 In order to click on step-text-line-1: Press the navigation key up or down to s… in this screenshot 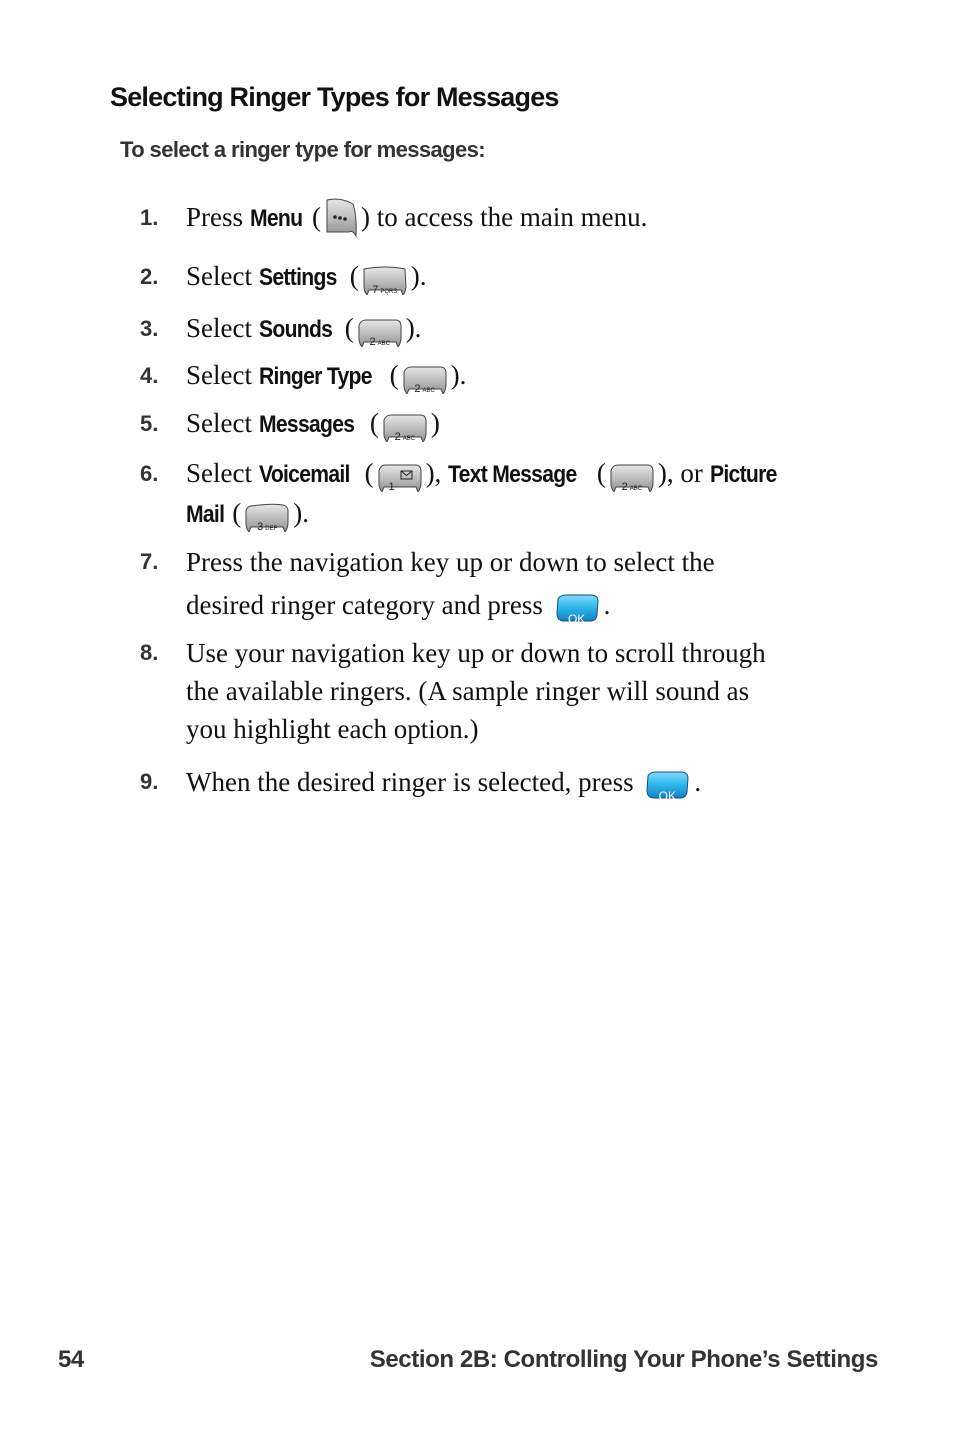, I will do `click(450, 562)`.